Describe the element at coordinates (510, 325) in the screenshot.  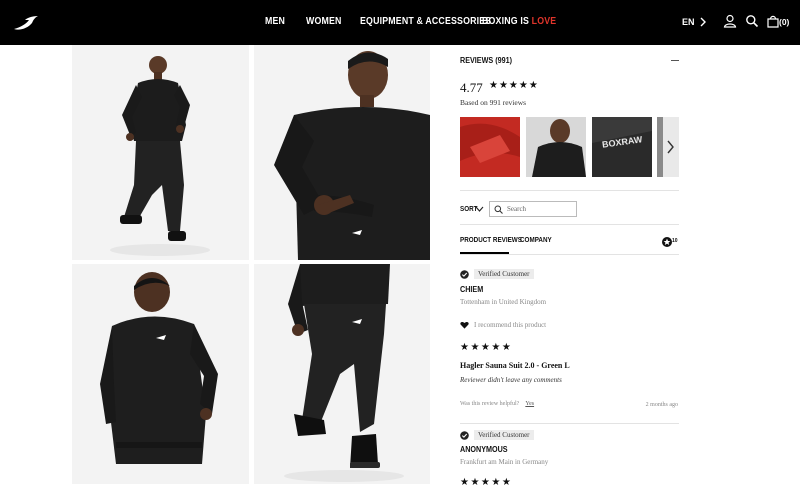
I see `recommend-text: I recommend this product` at that location.